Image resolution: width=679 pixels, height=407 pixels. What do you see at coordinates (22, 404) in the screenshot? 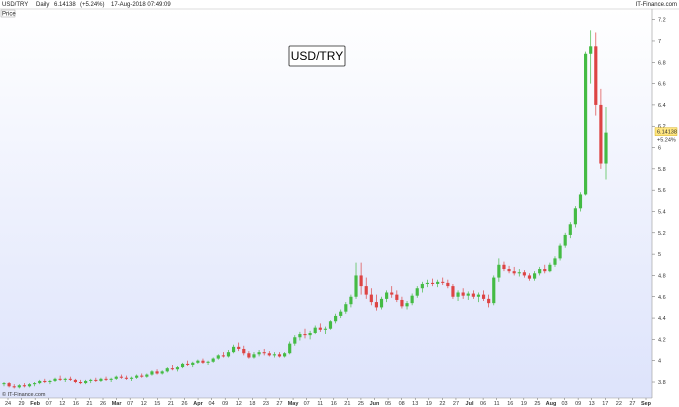
I see `x-tick-label: 29` at bounding box center [22, 404].